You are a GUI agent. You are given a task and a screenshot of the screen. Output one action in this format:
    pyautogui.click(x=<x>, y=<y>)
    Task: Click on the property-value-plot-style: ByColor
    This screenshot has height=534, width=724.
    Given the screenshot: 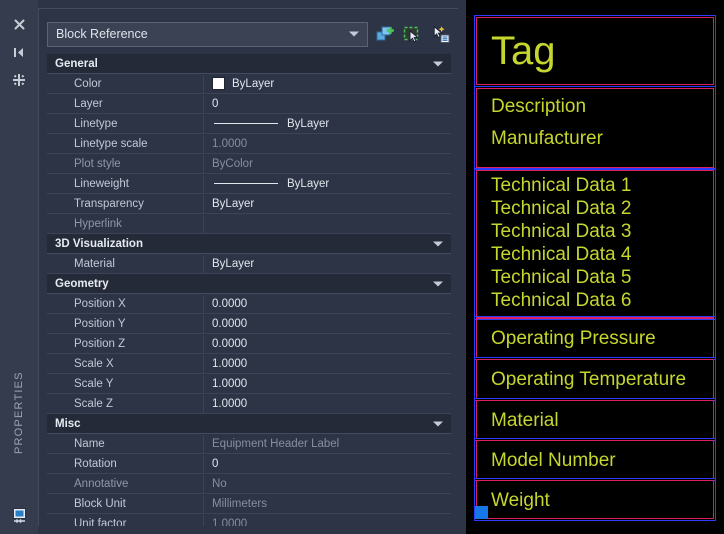 What is the action you would take?
    pyautogui.click(x=327, y=164)
    